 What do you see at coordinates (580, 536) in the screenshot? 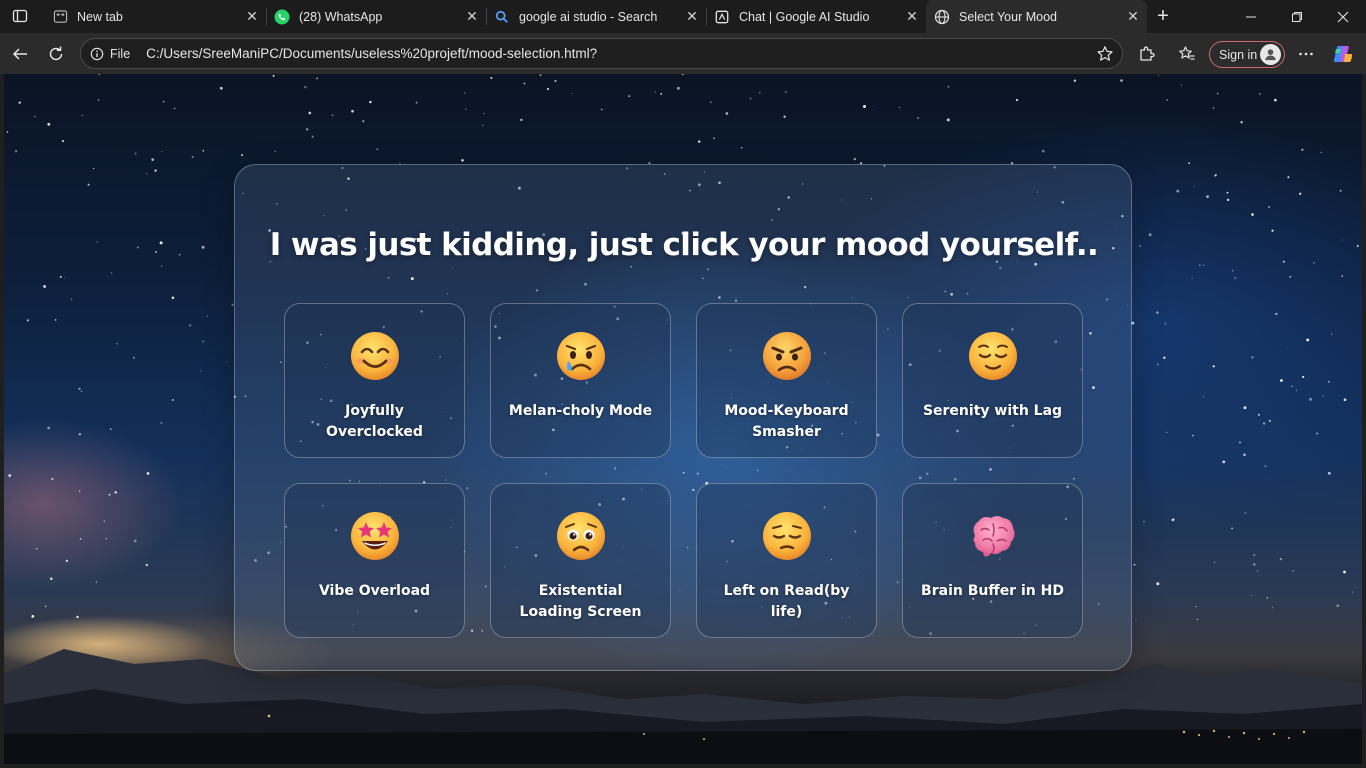
I see `pleading-face-icon` at bounding box center [580, 536].